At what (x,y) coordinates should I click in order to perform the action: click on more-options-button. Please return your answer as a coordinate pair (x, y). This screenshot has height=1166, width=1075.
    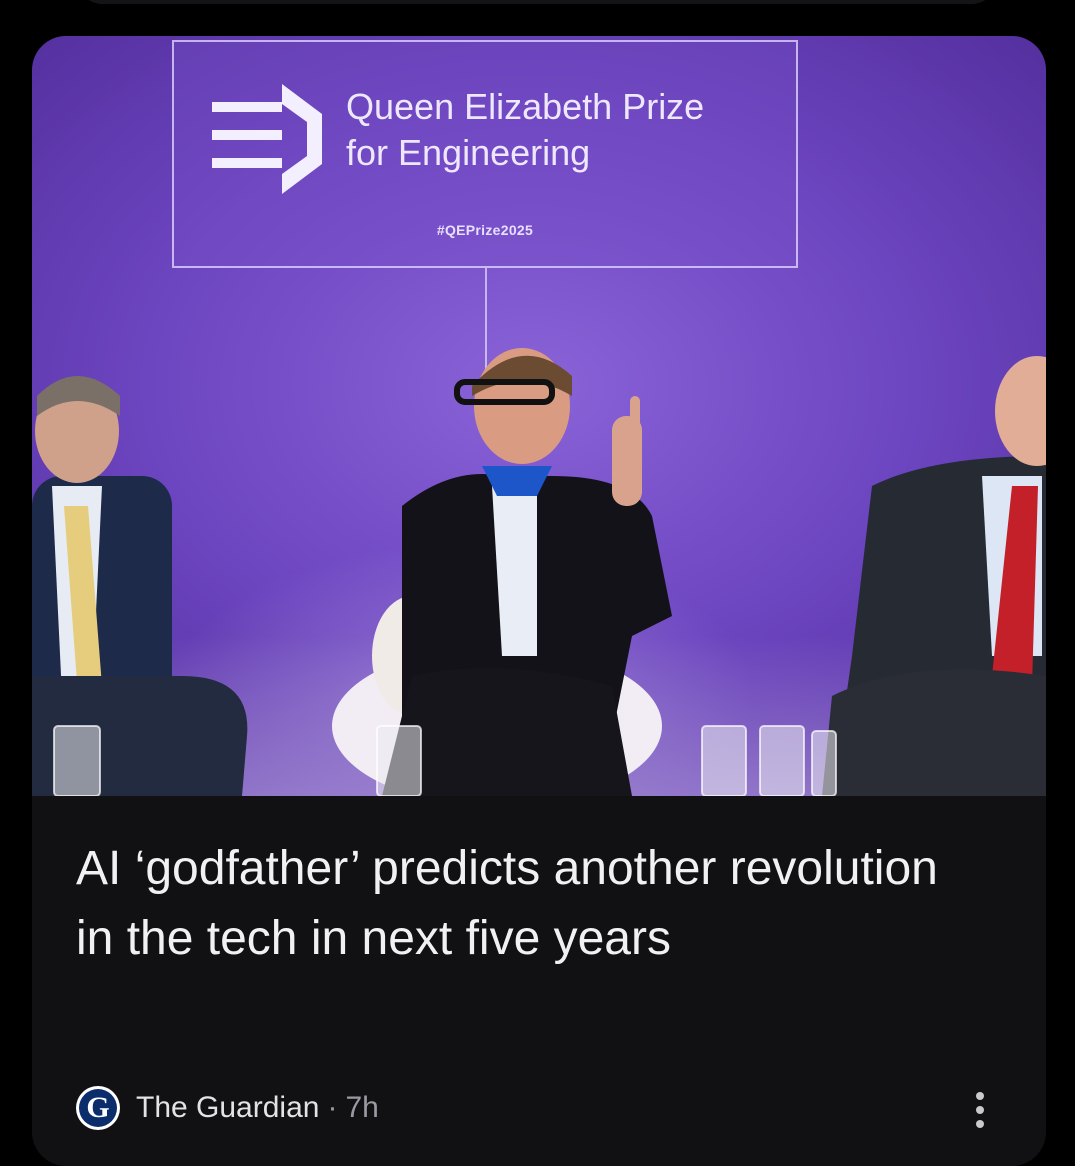
    Looking at the image, I should click on (980, 1110).